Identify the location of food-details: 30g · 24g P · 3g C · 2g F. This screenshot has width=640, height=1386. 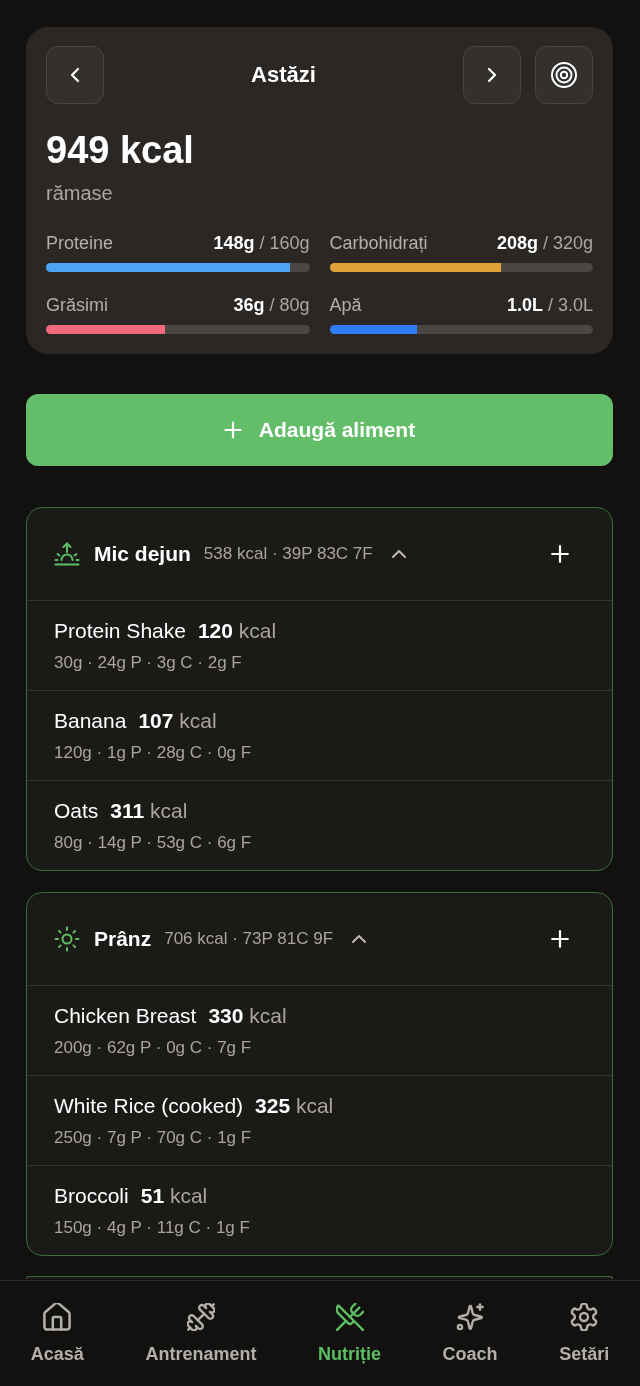
(148, 663).